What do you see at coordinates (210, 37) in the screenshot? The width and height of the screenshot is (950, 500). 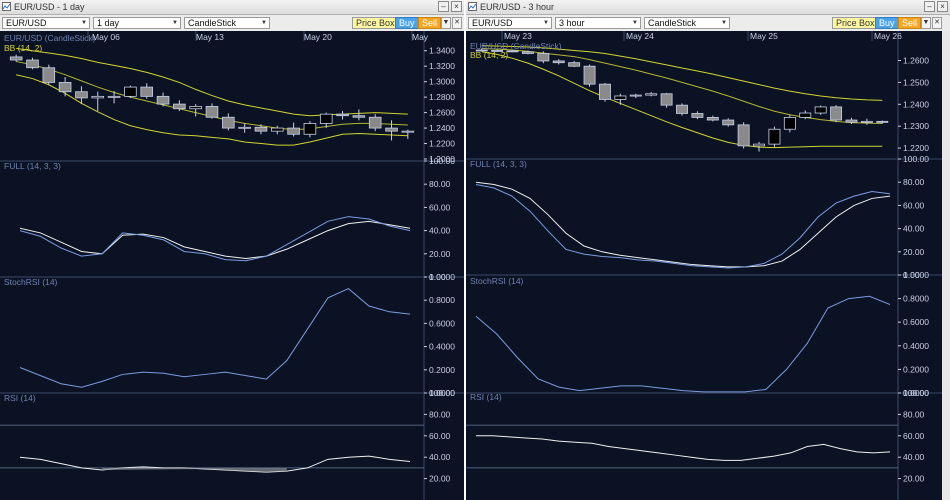 I see `x-axis-label: May 13` at bounding box center [210, 37].